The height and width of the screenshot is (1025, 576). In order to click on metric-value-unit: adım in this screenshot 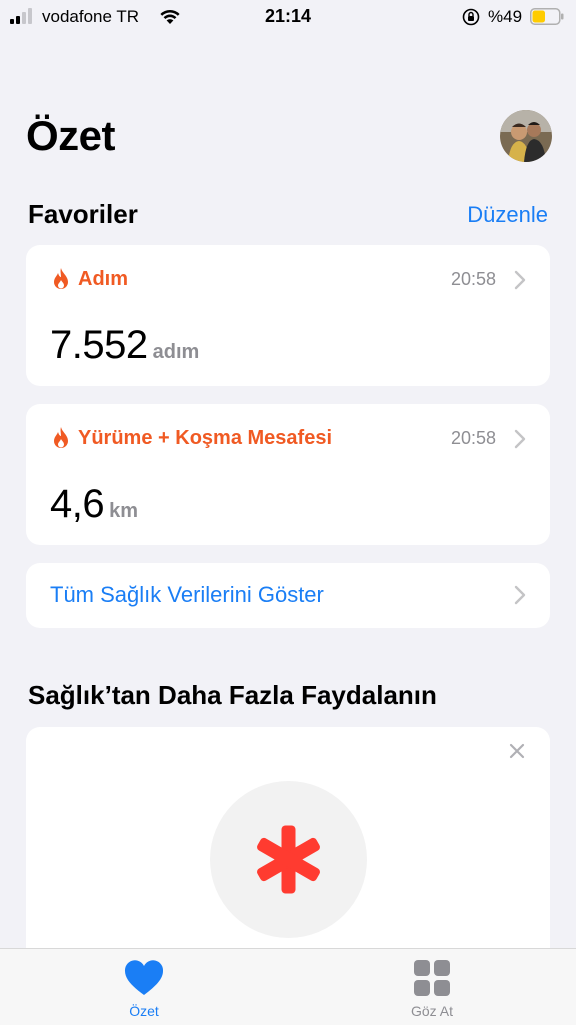, I will do `click(176, 352)`.